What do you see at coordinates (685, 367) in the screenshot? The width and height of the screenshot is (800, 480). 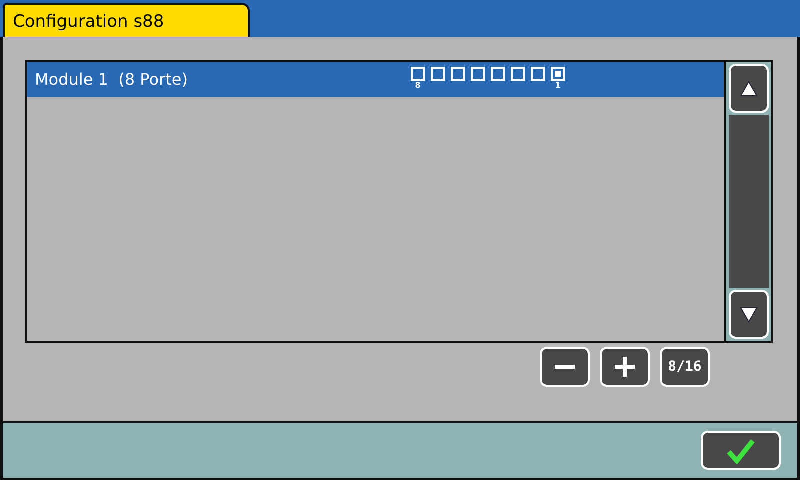 I see `count-button: 8/16` at bounding box center [685, 367].